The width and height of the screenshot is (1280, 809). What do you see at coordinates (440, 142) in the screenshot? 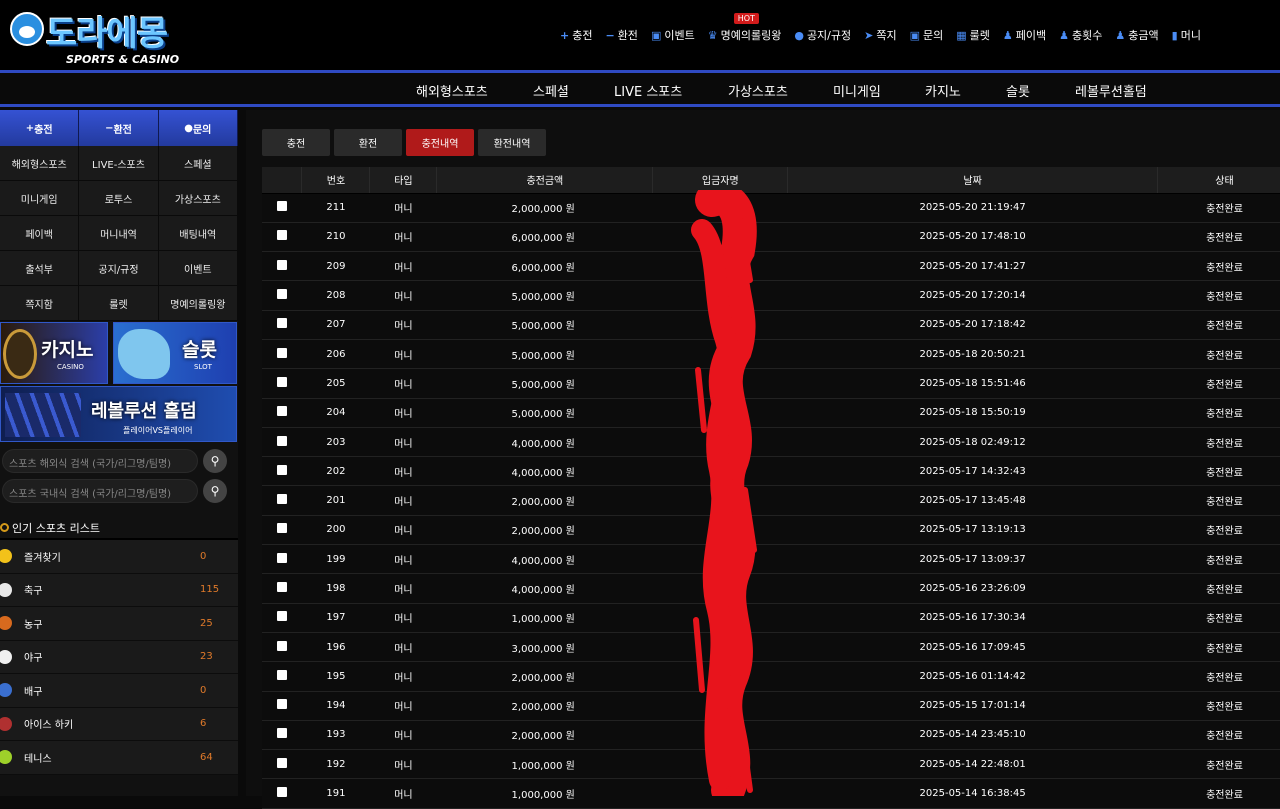
I see `tab-2: 충전내역` at bounding box center [440, 142].